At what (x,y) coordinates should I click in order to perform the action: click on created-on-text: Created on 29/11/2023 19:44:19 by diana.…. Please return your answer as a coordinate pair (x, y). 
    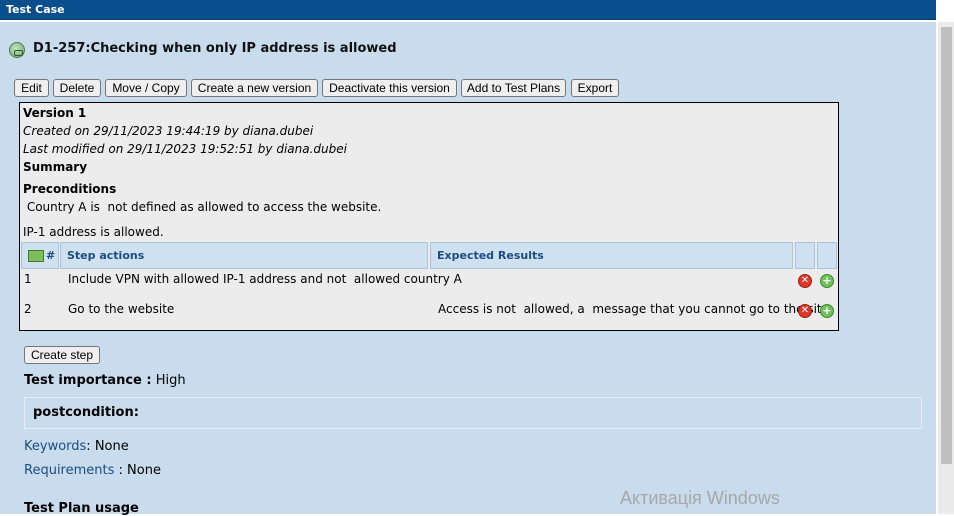
    Looking at the image, I should click on (168, 131).